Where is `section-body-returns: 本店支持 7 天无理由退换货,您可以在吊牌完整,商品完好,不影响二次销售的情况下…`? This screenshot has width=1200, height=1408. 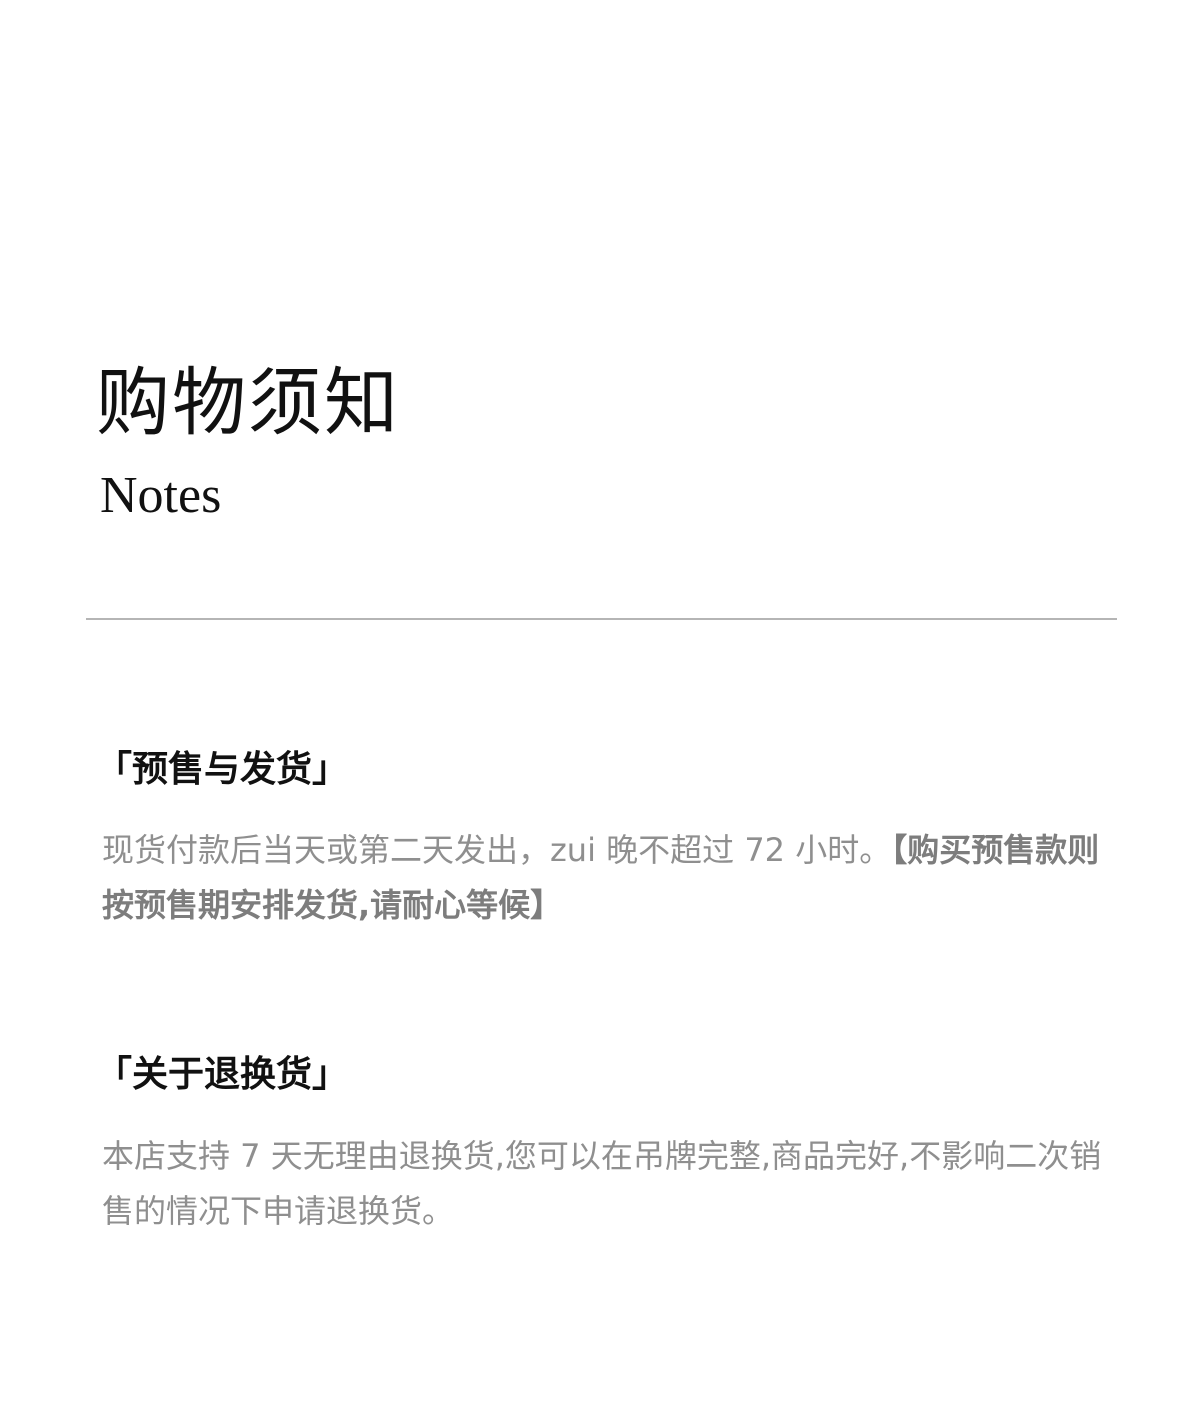
section-body-returns: 本店支持 7 天无理由退换货,您可以在吊牌完整,商品完好,不影响二次销售的情况下… is located at coordinates (604, 1184).